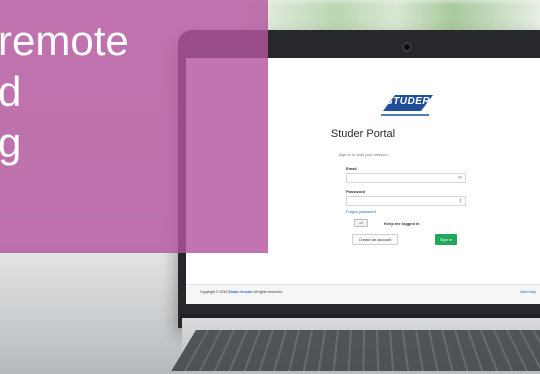 The height and width of the screenshot is (374, 540). I want to click on footer-brand-link: Studer Innotec, so click(240, 292).